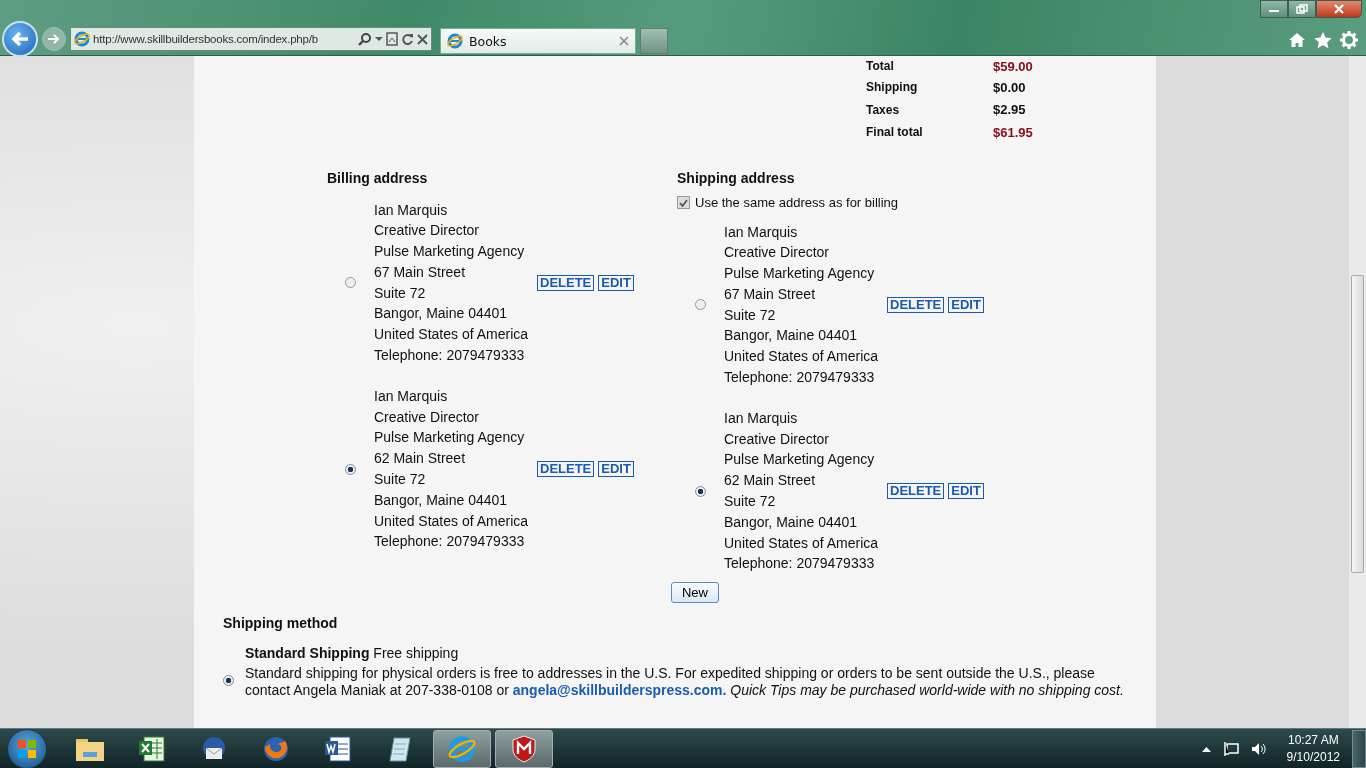 Image resolution: width=1366 pixels, height=768 pixels. I want to click on back-button, so click(20, 39).